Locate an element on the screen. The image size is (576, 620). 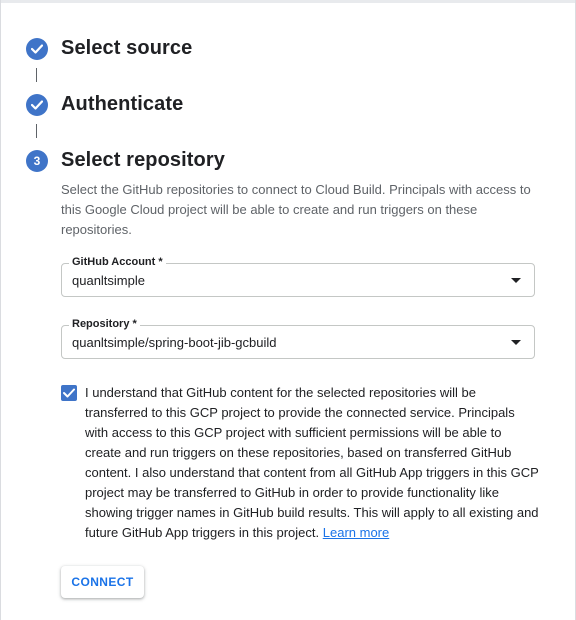
step-authenticate: Authenticate is located at coordinates (104, 104).